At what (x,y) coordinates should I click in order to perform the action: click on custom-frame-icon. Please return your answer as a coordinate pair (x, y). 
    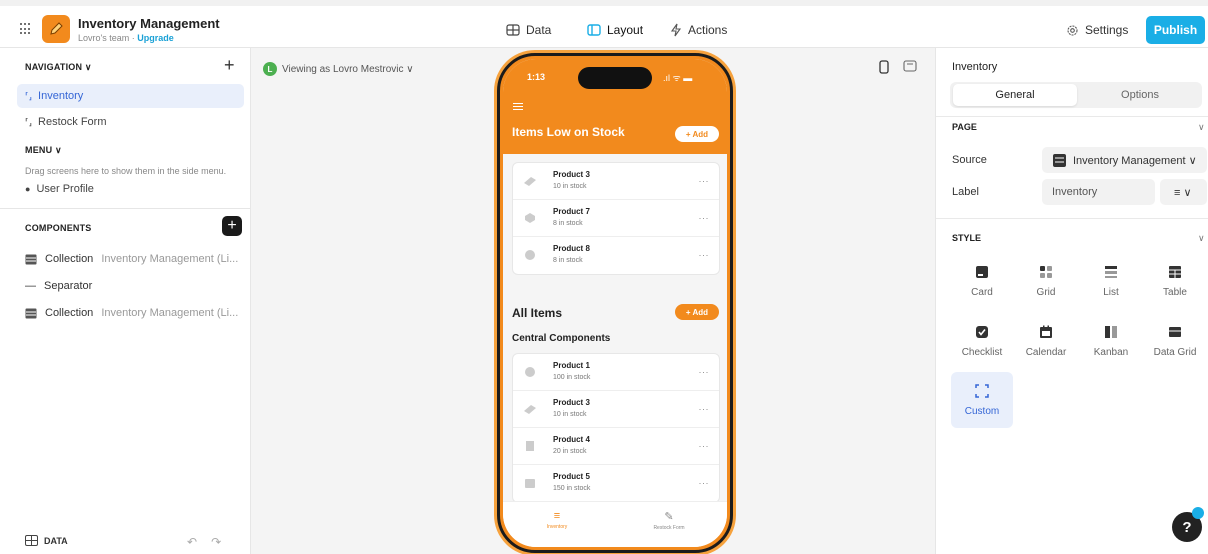
    Looking at the image, I should click on (982, 390).